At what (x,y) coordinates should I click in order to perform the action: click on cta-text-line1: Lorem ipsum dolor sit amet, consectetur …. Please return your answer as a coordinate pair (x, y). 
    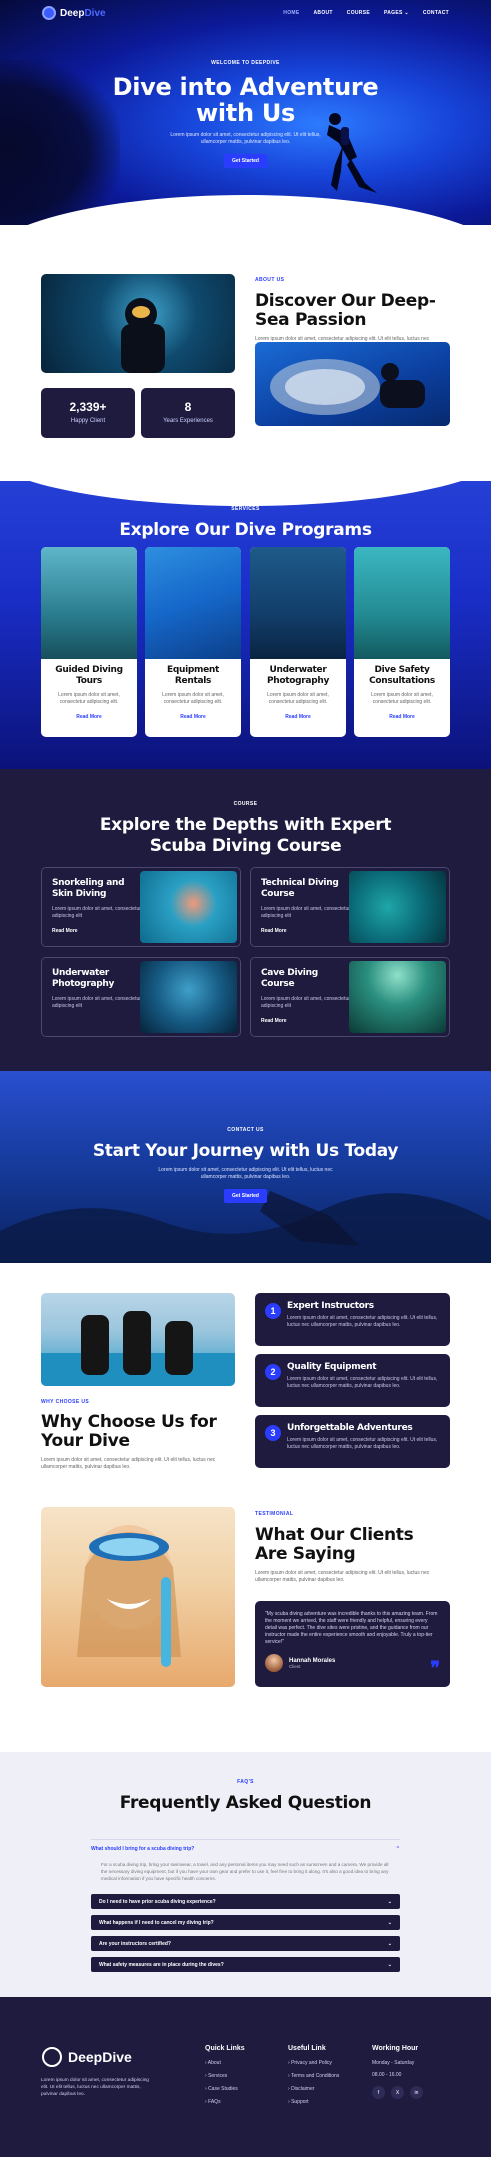
    Looking at the image, I should click on (245, 1170).